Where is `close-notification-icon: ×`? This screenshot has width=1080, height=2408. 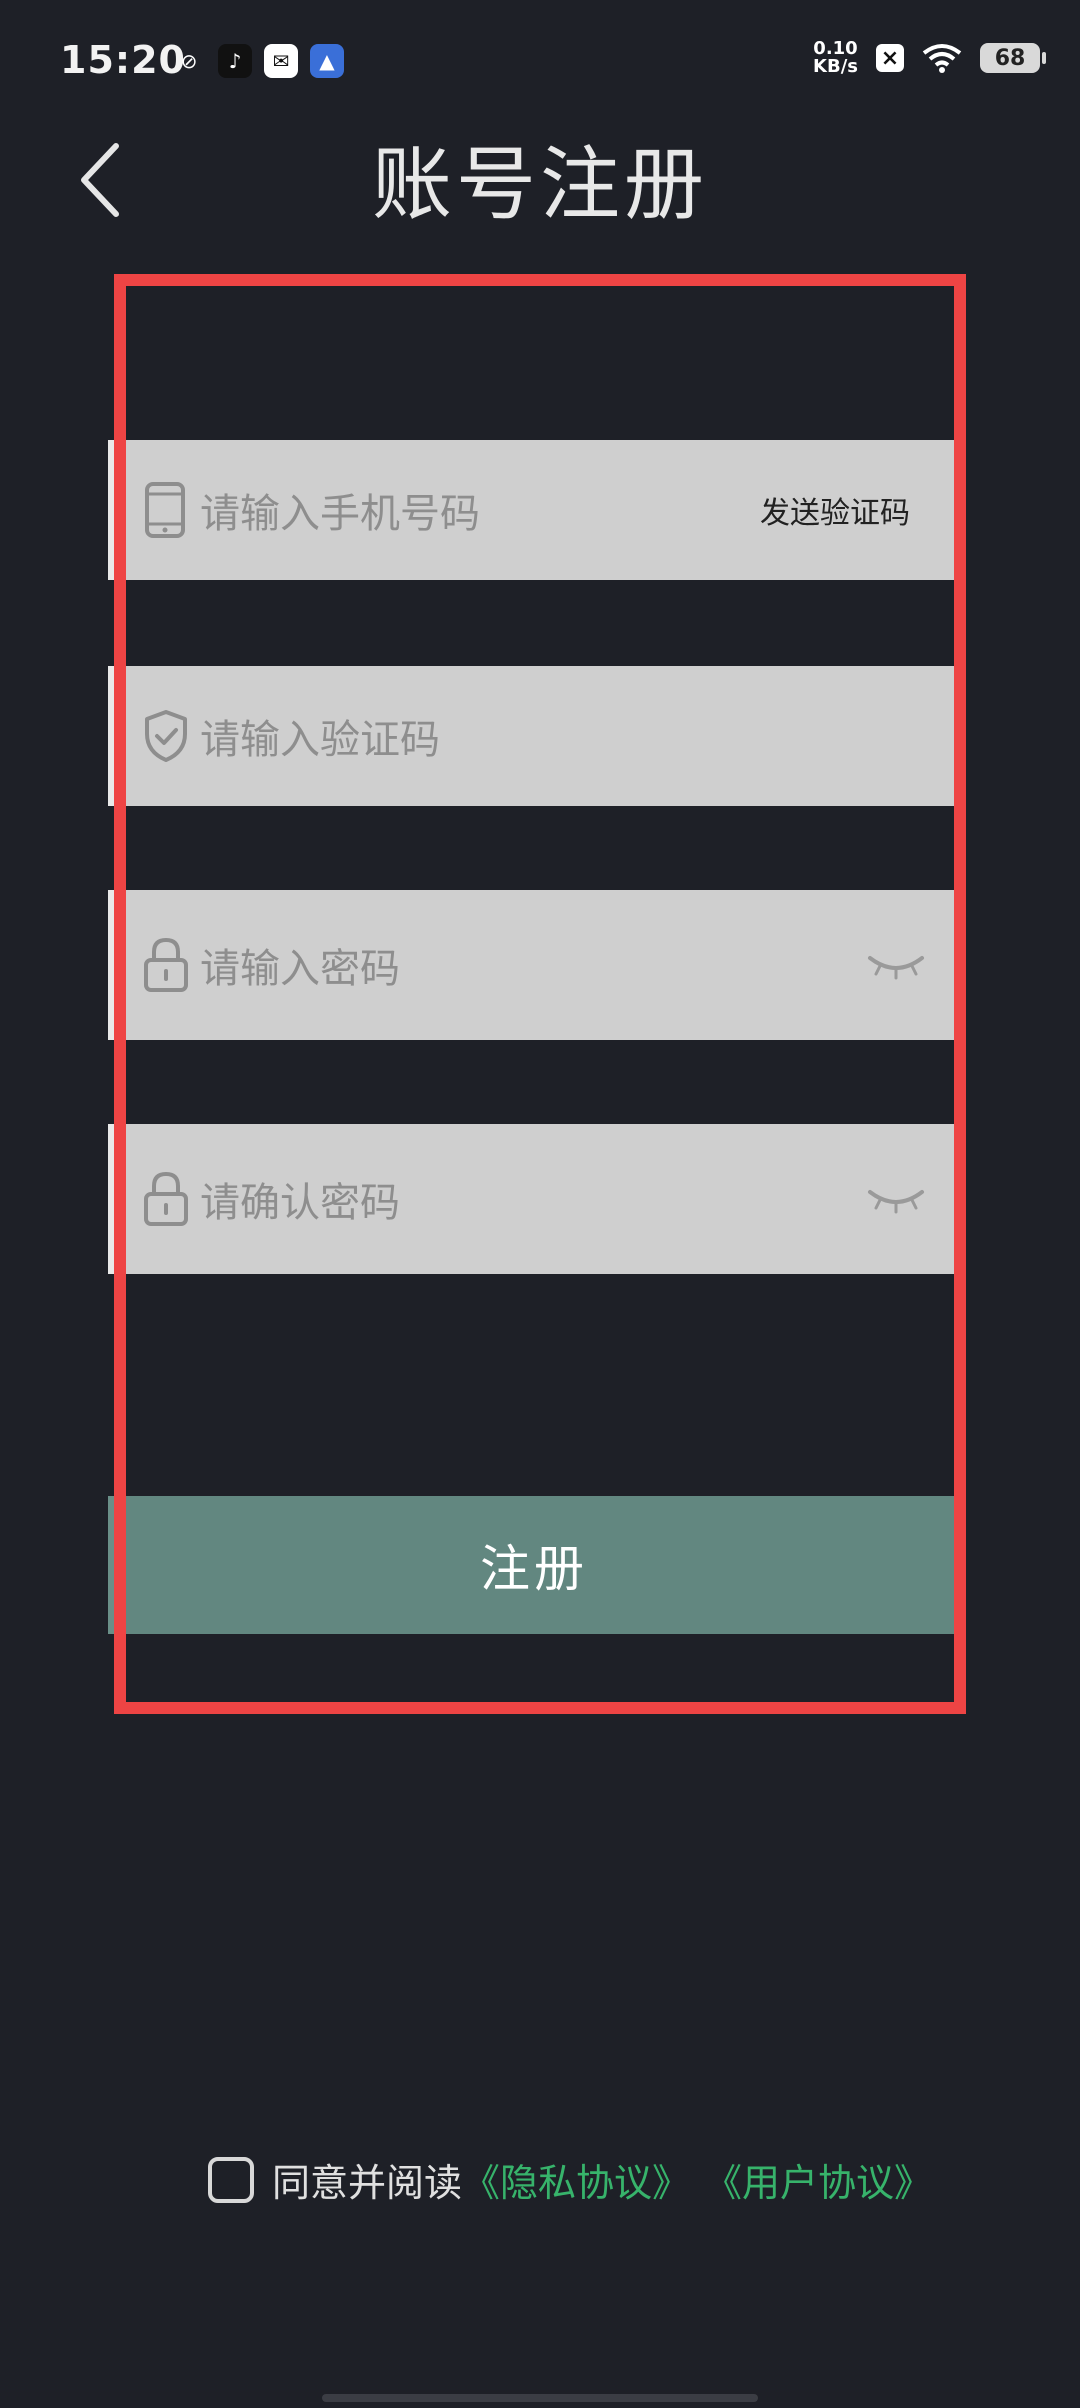 close-notification-icon: × is located at coordinates (890, 58).